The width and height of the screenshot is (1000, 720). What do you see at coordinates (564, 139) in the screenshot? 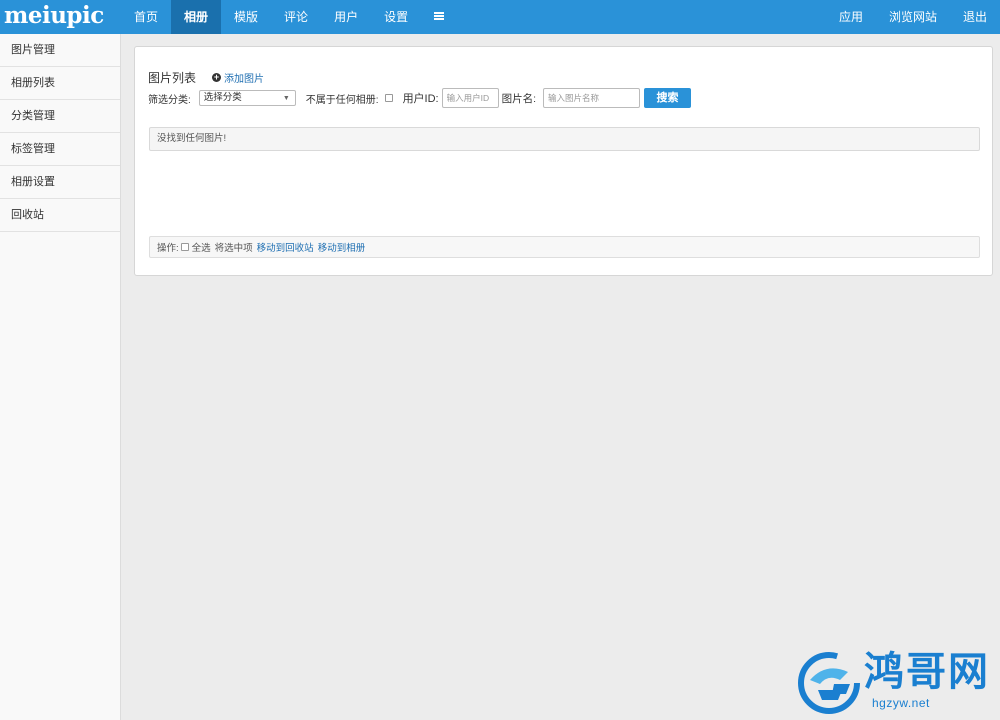
I see `empty-notice: 没找到任何图片!` at bounding box center [564, 139].